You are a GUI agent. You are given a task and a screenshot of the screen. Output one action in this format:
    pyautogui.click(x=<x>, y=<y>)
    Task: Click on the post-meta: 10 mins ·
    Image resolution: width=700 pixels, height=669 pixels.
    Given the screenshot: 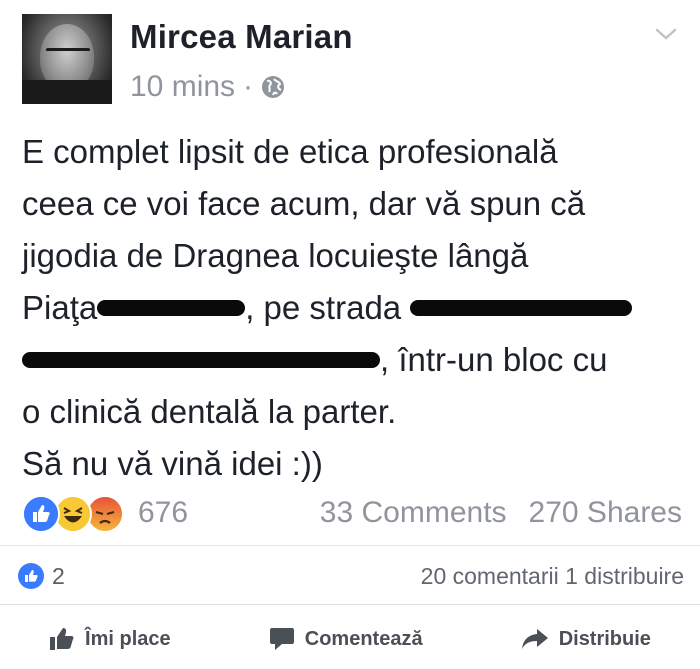 What is the action you would take?
    pyautogui.click(x=207, y=87)
    